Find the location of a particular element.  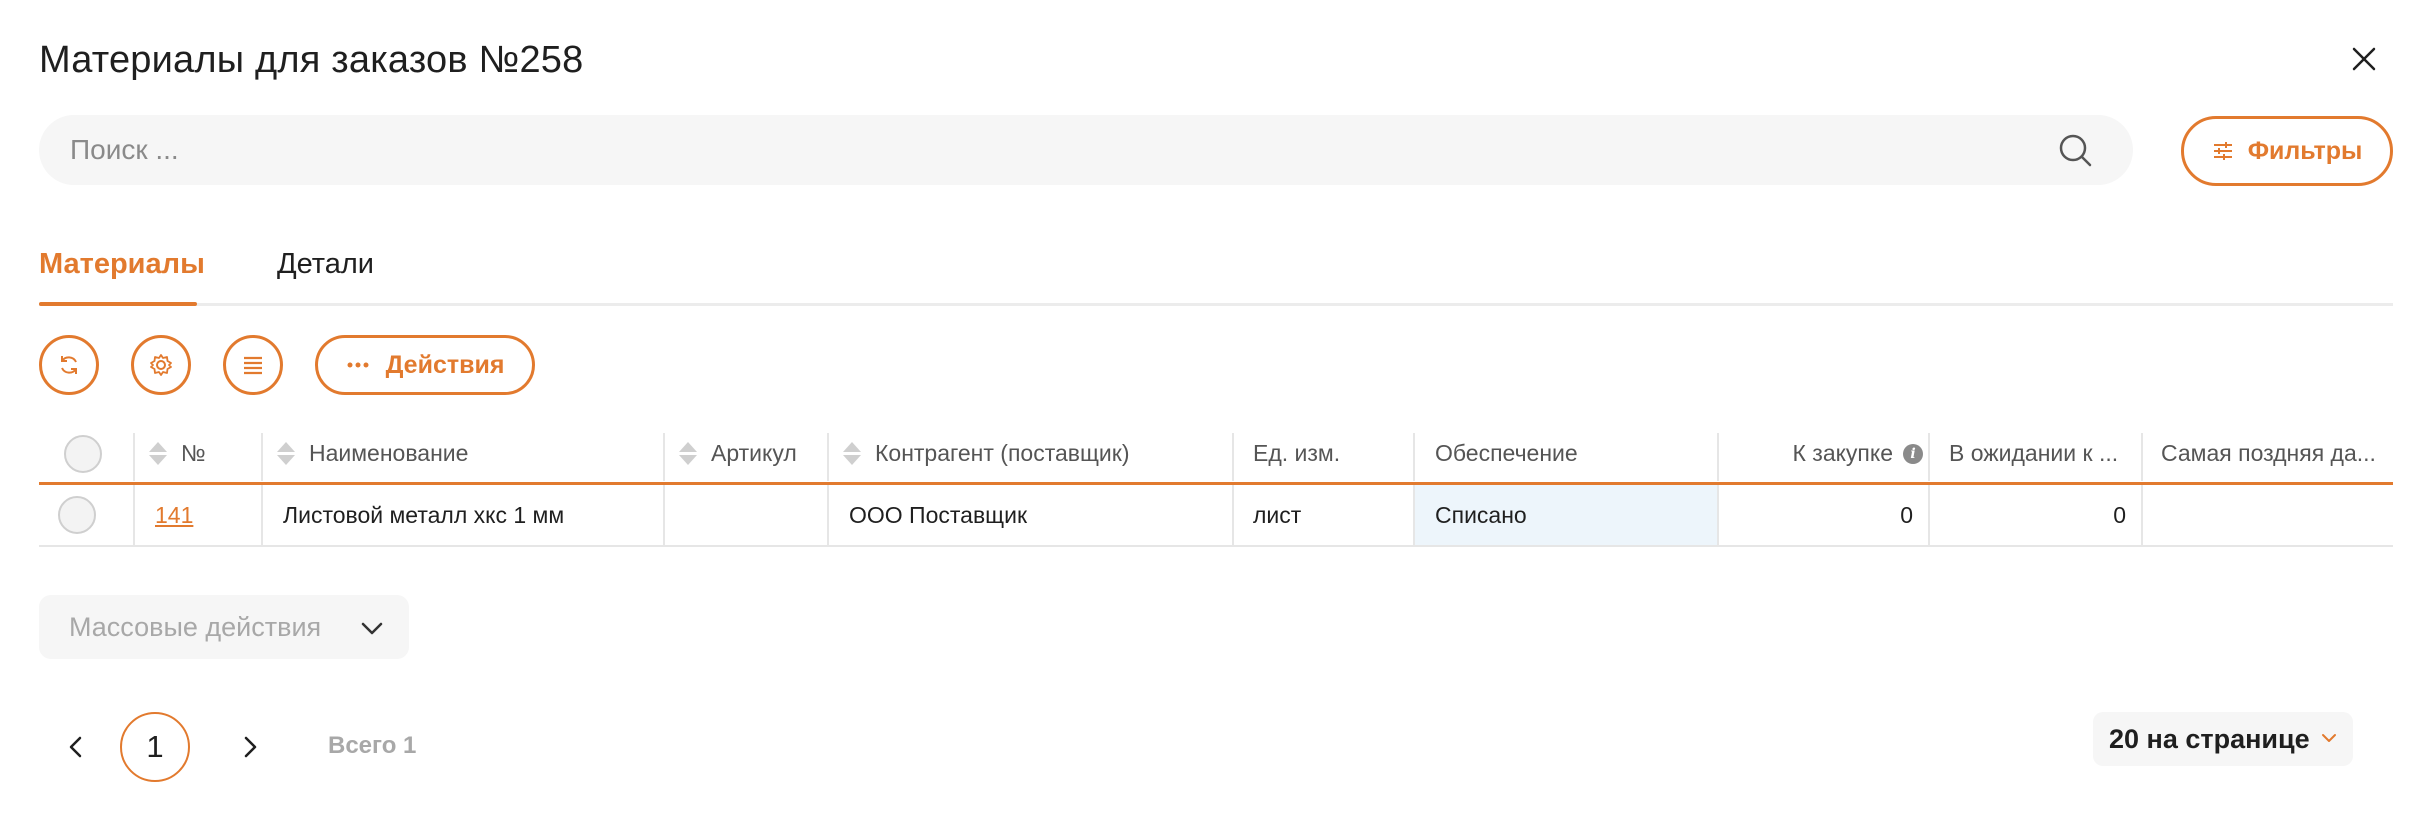

column-header-supplier: Контрагент (поставщик) is located at coordinates (1038, 453).